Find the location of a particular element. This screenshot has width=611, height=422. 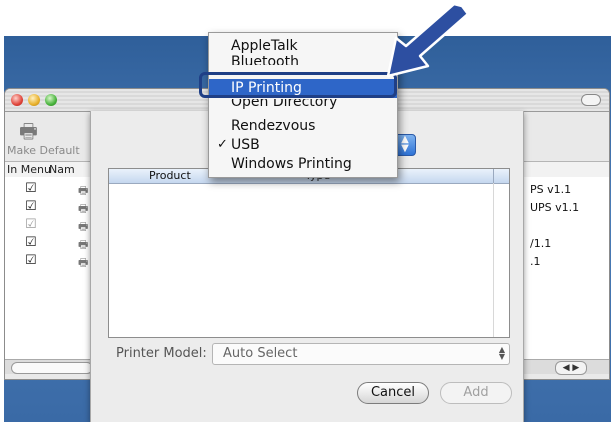

printer-kind: PS v1.1 is located at coordinates (551, 189).